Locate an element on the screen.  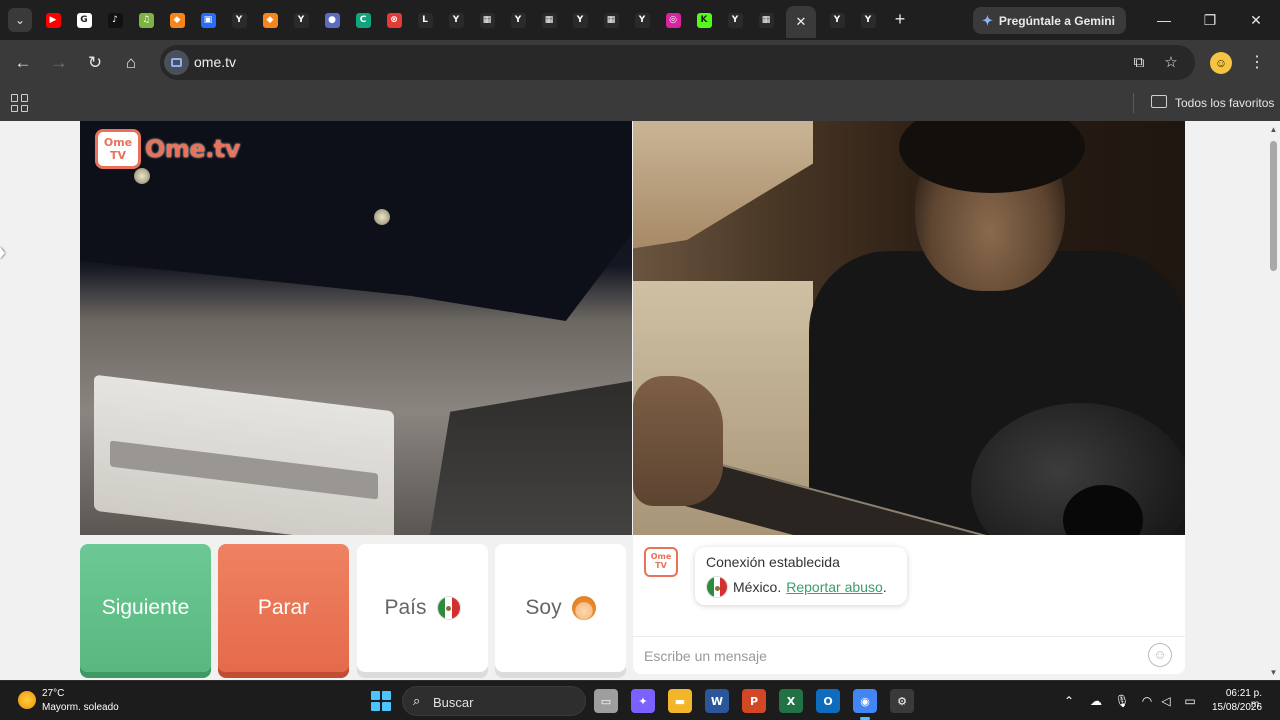
taskbar-search: ⌕ Buscar is located at coordinates (494, 701).